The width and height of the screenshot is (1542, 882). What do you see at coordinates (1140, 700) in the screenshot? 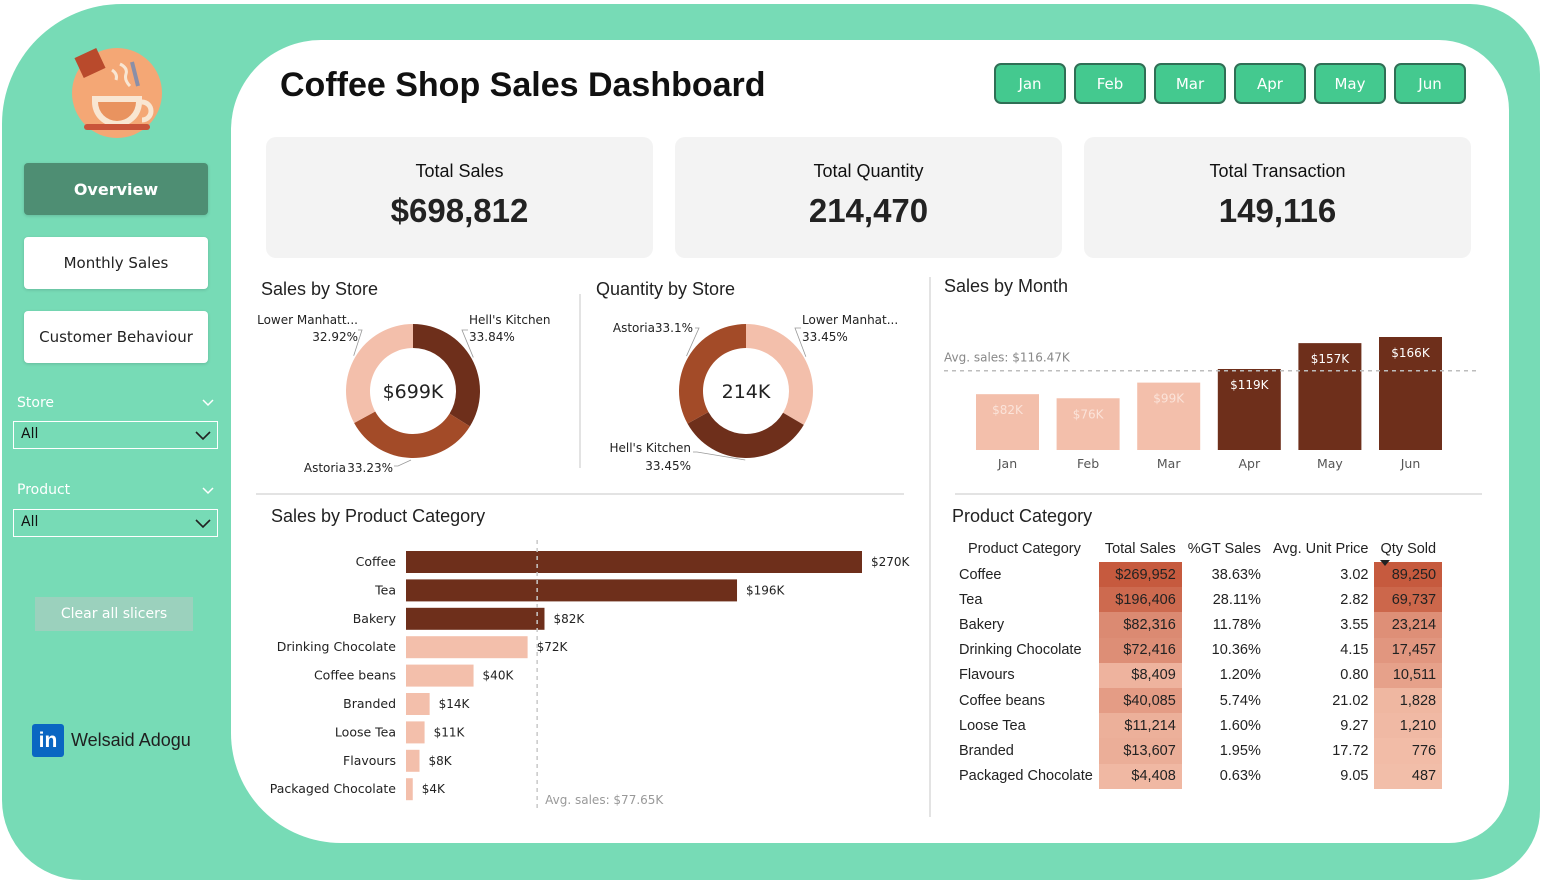
I see `total-sales-cell: $40,085` at bounding box center [1140, 700].